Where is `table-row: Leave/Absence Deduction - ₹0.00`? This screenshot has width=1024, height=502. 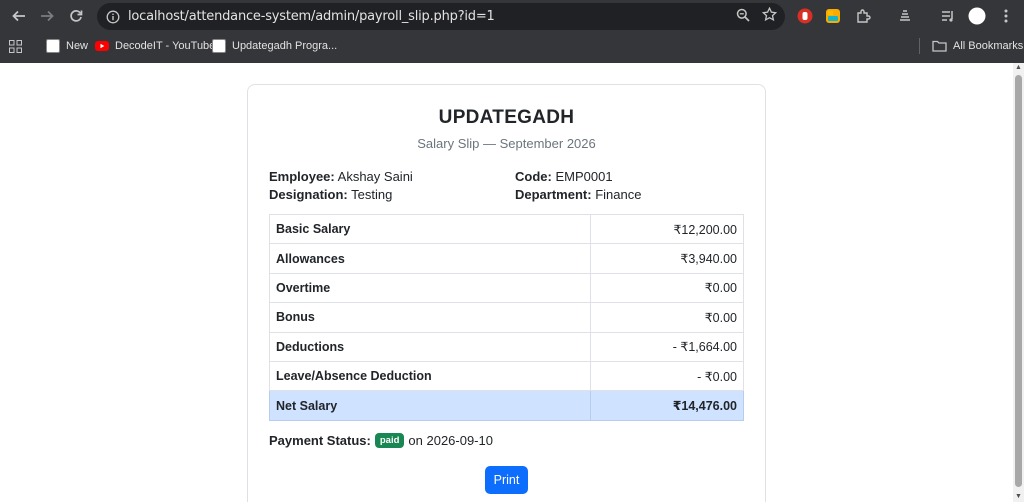
table-row: Leave/Absence Deduction - ₹0.00 is located at coordinates (506, 376).